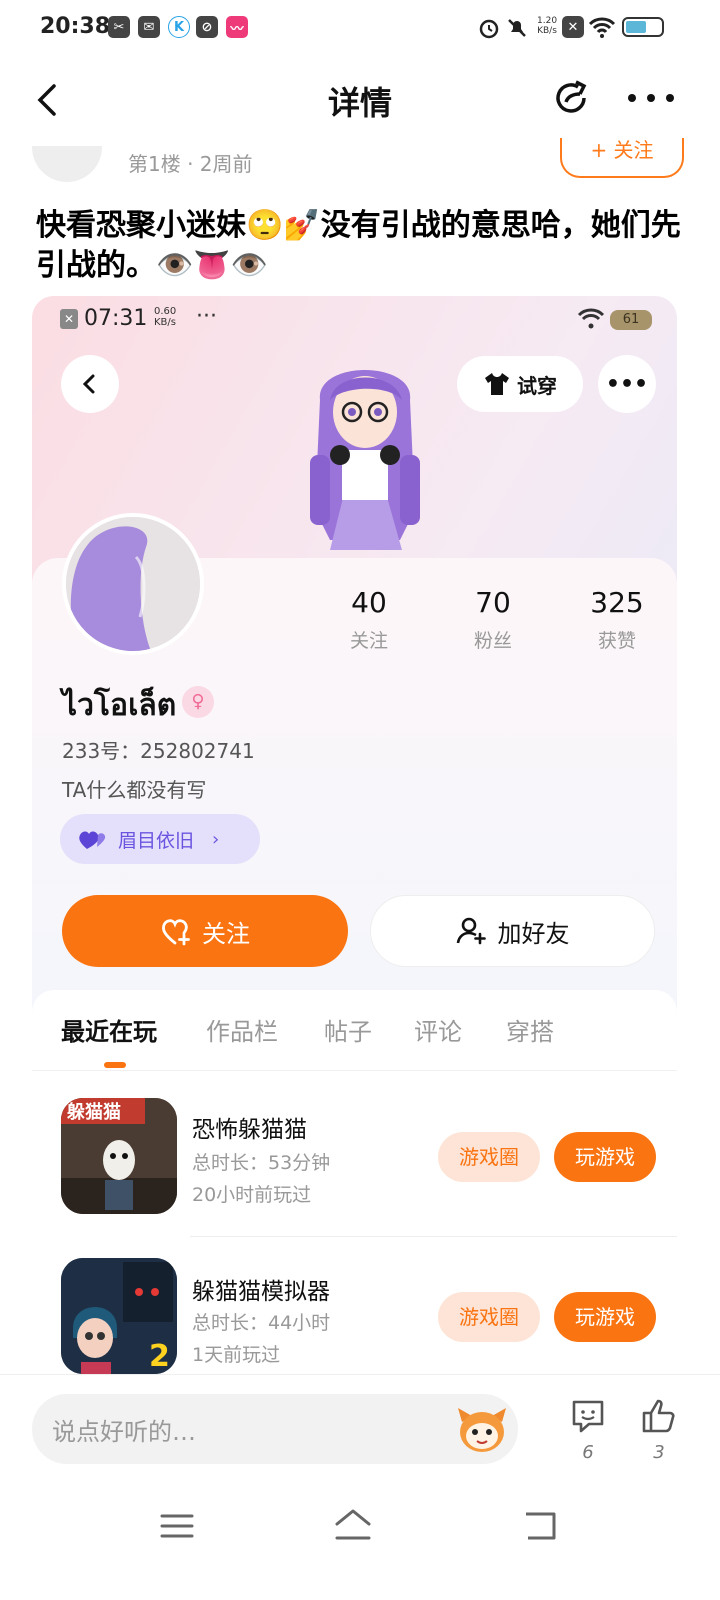  What do you see at coordinates (369, 602) in the screenshot?
I see `stat-following-count: 40` at bounding box center [369, 602].